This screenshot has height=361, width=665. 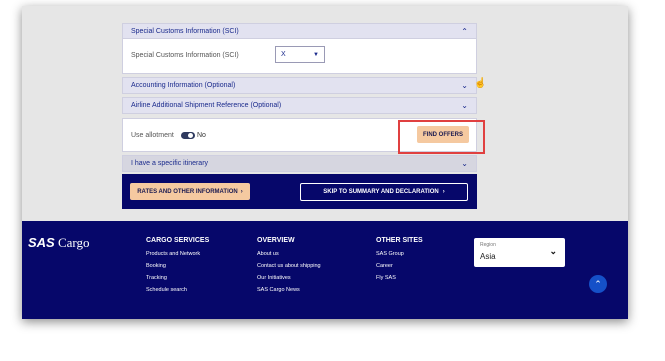 I want to click on footer-link: Fly SAS, so click(x=386, y=278).